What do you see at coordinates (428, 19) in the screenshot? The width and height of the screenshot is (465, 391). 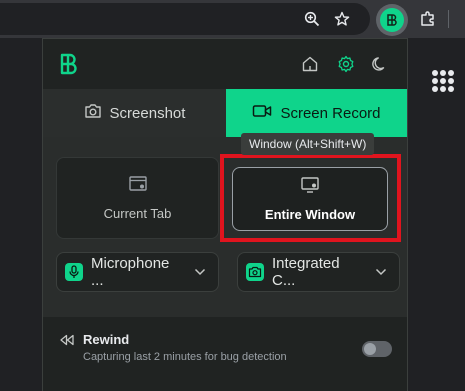 I see `puzzle-icon` at bounding box center [428, 19].